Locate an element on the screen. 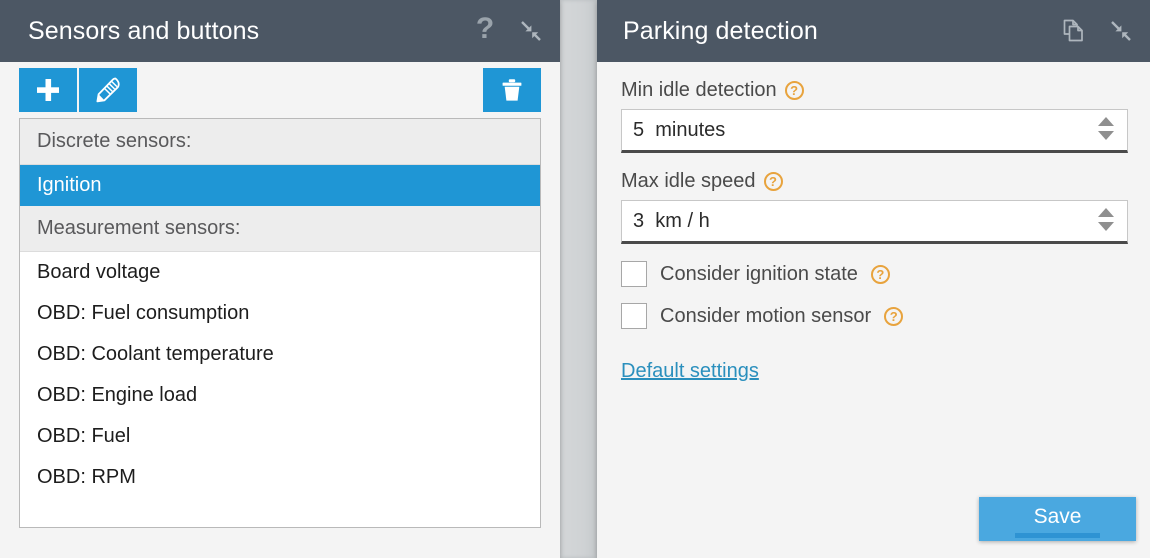 The width and height of the screenshot is (1150, 558). list-item: OBD: Coolant temperature is located at coordinates (280, 354).